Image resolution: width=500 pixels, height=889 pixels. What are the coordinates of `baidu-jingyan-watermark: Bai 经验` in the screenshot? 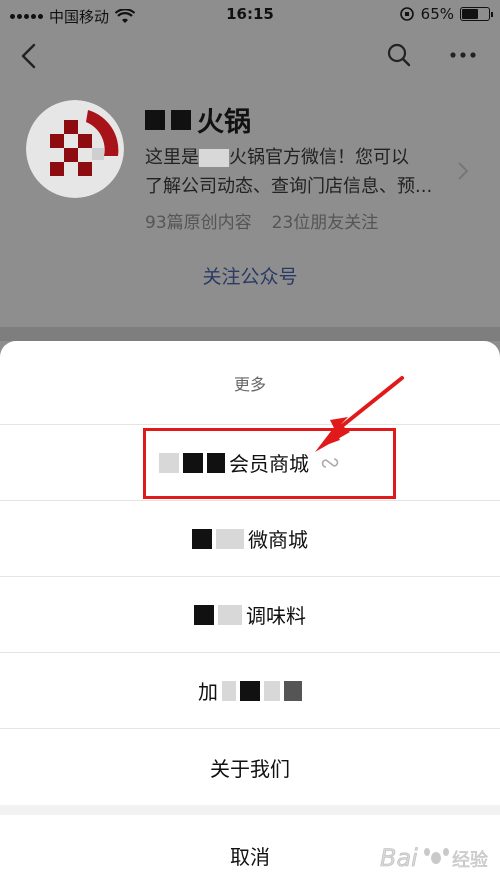 It's located at (434, 858).